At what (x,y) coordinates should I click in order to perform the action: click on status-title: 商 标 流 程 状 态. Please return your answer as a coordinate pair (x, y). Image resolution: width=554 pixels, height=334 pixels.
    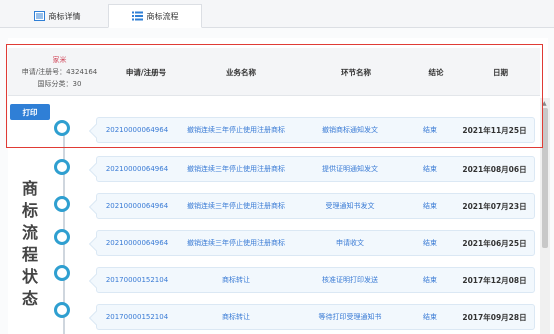
    Looking at the image, I should click on (30, 244).